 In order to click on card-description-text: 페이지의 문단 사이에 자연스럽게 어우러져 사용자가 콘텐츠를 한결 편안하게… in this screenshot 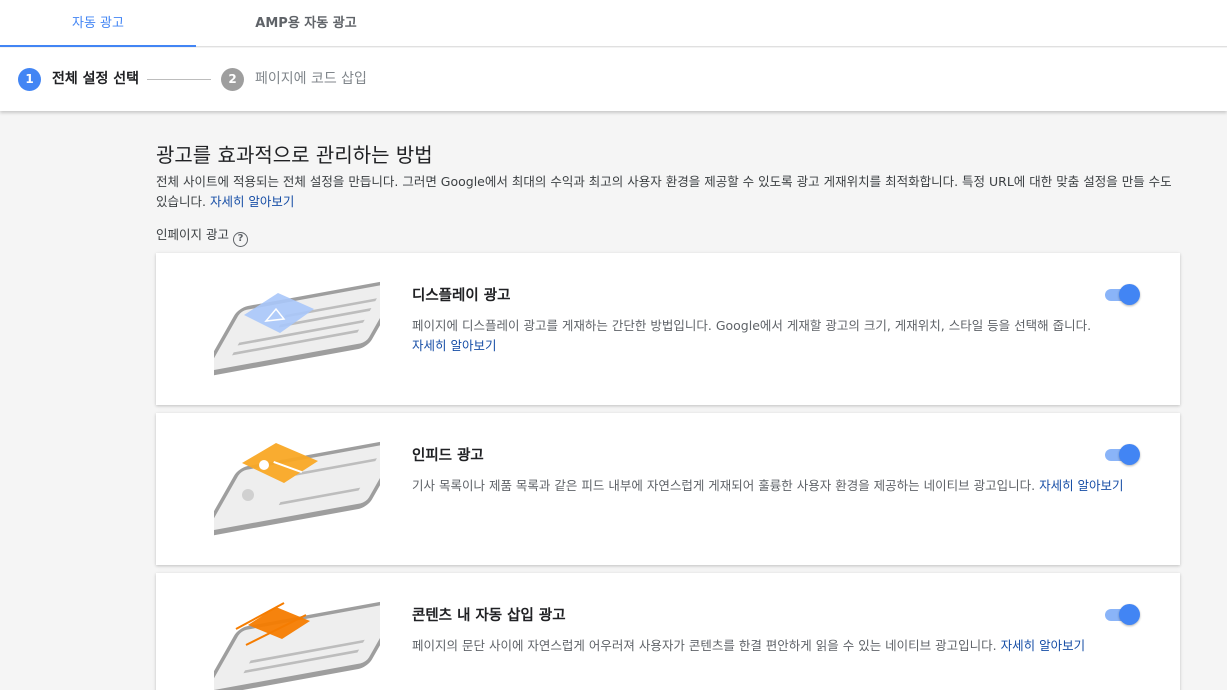, I will do `click(706, 645)`.